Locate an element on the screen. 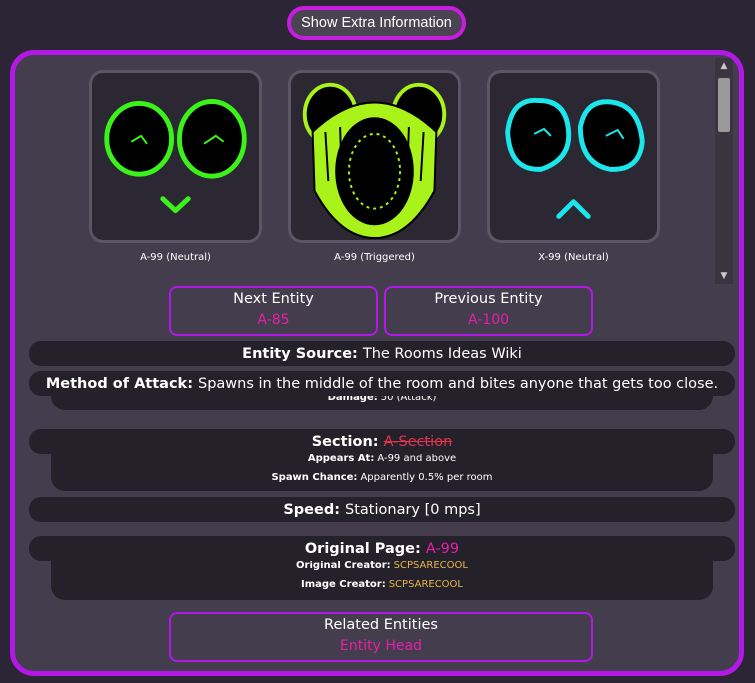  next-entity-button: Next Entity A-85 is located at coordinates (273, 311).